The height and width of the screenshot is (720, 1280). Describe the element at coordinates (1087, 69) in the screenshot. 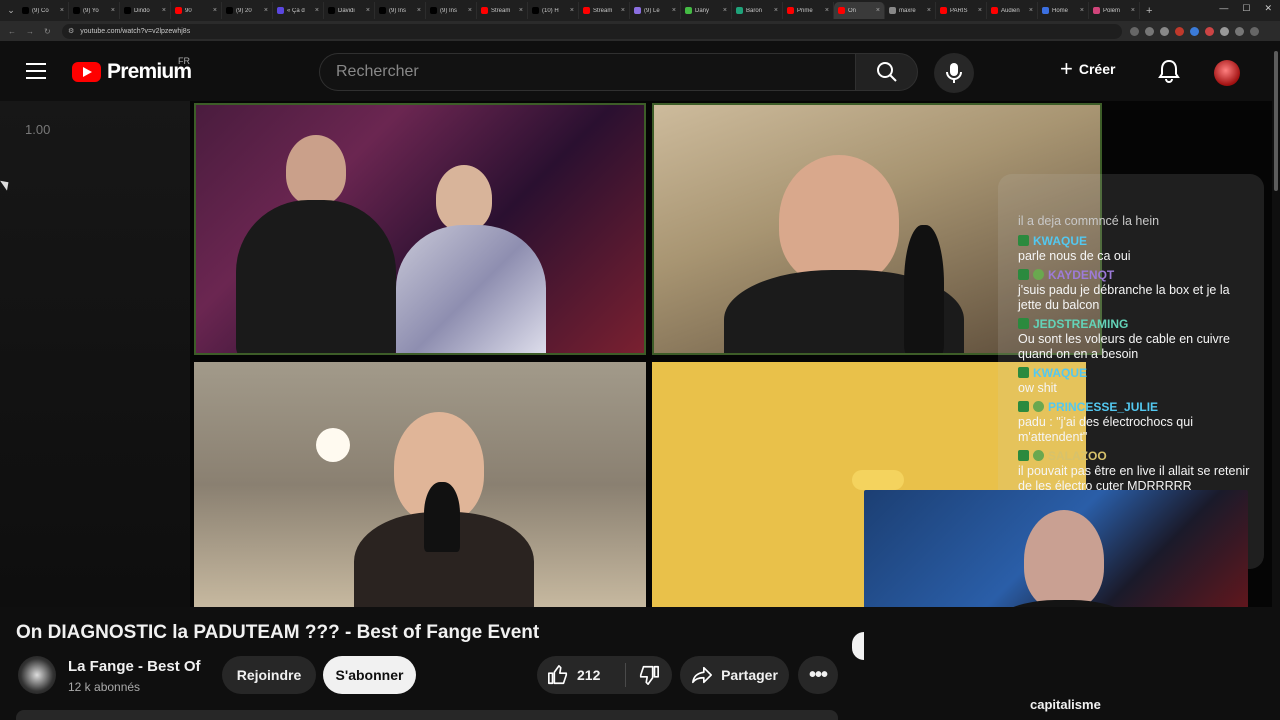

I see `create-button: + Créer` at that location.